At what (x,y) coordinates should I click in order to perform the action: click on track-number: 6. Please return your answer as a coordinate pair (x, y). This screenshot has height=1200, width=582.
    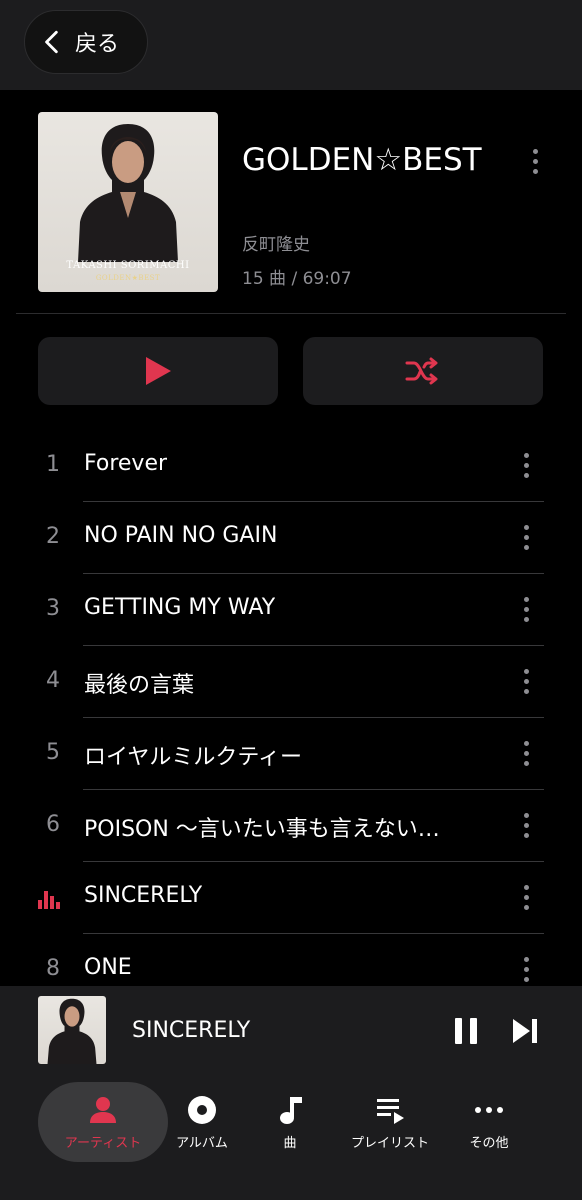
    Looking at the image, I should click on (53, 824).